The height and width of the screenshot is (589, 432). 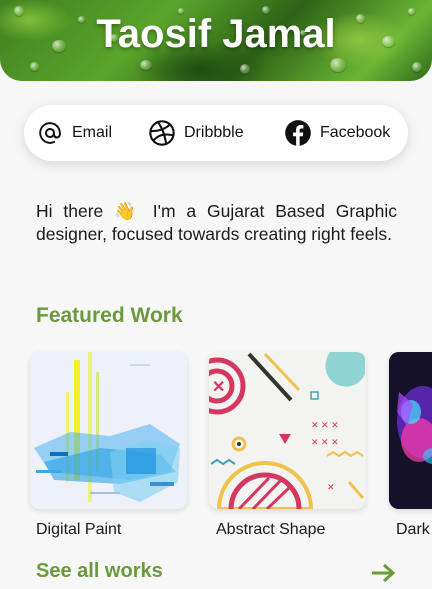 I want to click on facebook-icon, so click(x=298, y=133).